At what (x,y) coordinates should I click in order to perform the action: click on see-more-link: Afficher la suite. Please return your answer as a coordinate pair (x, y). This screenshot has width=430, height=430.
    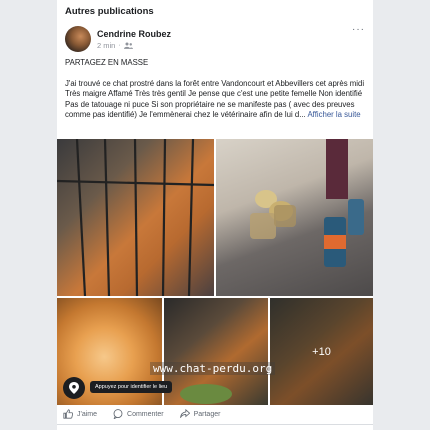
    Looking at the image, I should click on (333, 114).